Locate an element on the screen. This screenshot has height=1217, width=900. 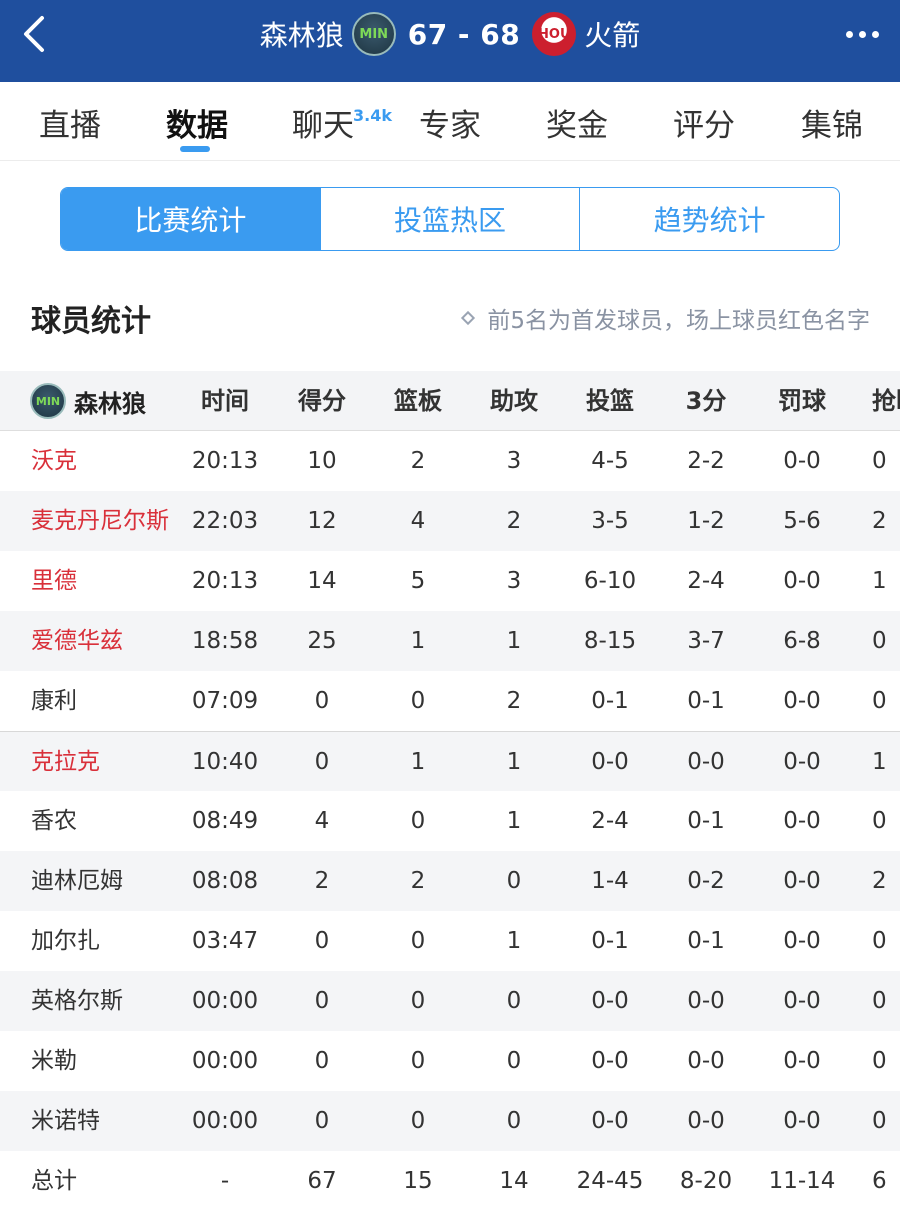
table-row: 克拉克 10:40 0 1 1 0-0 0-0 0-0 1 is located at coordinates (450, 761).